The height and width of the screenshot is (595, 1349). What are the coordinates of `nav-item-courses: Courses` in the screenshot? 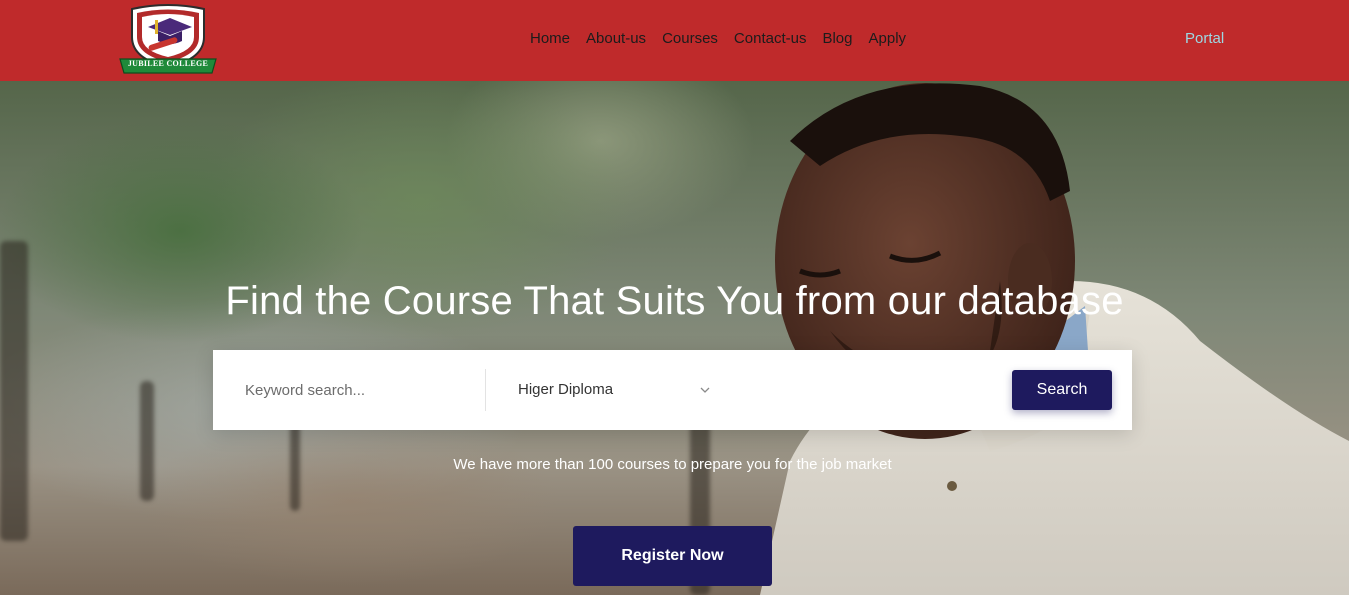 It's located at (690, 39).